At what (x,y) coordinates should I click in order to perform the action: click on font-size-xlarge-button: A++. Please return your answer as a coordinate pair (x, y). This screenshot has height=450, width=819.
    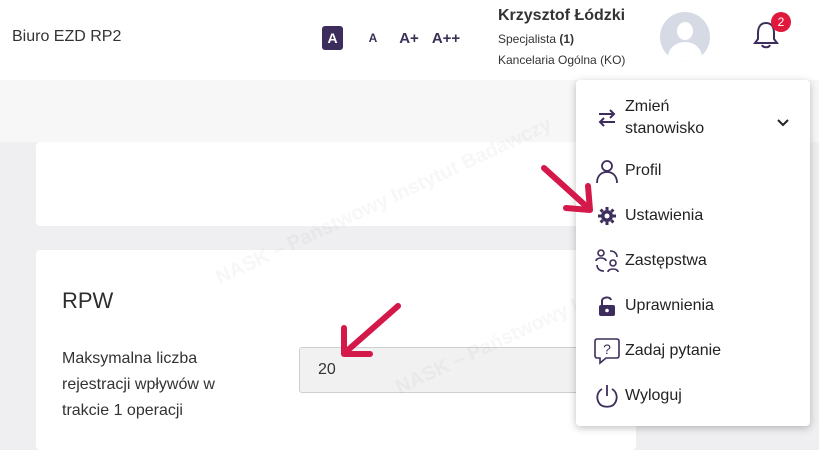
    Looking at the image, I should click on (446, 38).